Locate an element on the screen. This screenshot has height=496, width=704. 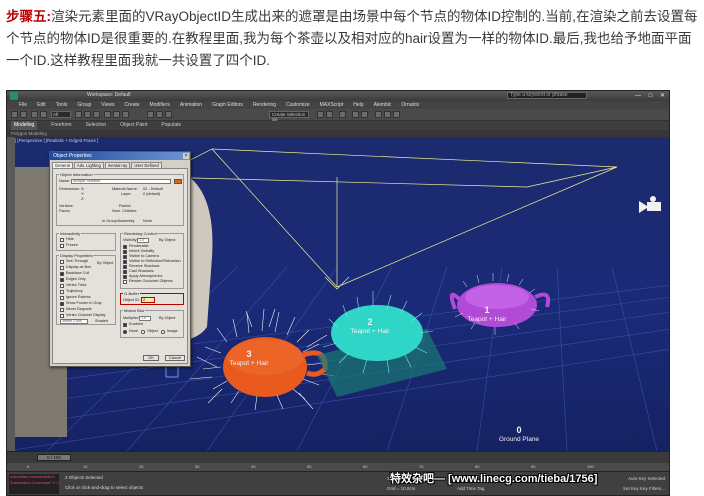
auto-key-button: Auto Key Selected is located at coordinates (646, 478).